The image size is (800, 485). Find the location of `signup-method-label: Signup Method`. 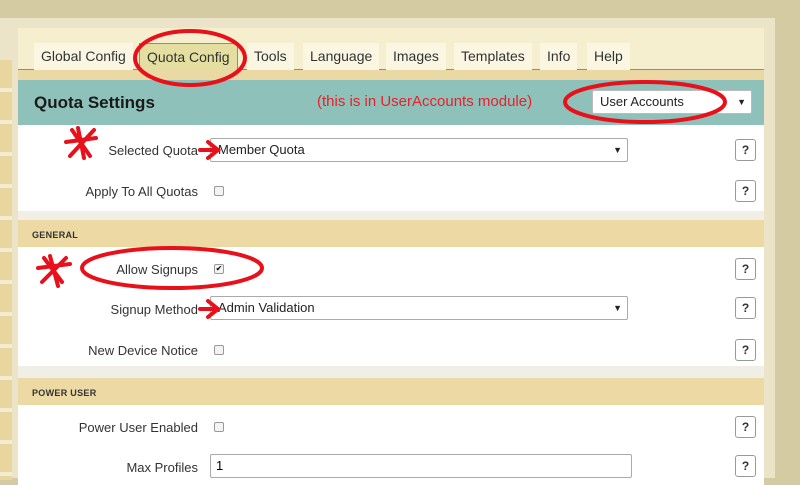

signup-method-label: Signup Method is located at coordinates (154, 309).